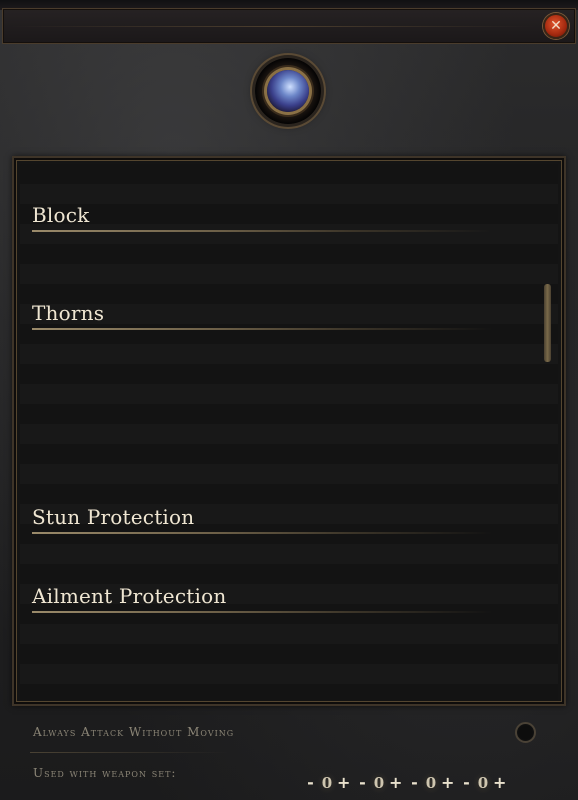 The width and height of the screenshot is (578, 800). Describe the element at coordinates (395, 783) in the screenshot. I see `weapon-set-2-increase-button: +` at that location.